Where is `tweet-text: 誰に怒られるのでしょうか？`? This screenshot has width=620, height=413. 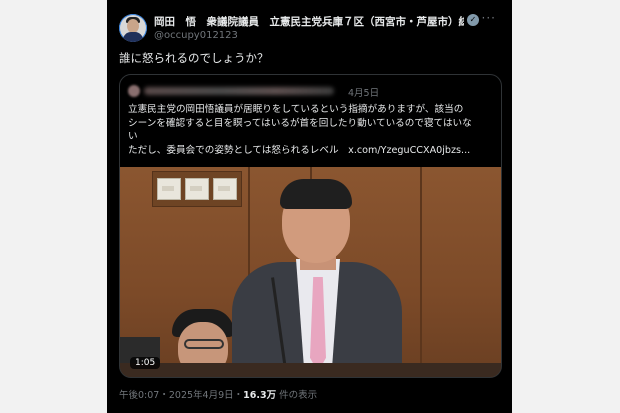
tweet-text: 誰に怒られるのでしょうか？ is located at coordinates (194, 58).